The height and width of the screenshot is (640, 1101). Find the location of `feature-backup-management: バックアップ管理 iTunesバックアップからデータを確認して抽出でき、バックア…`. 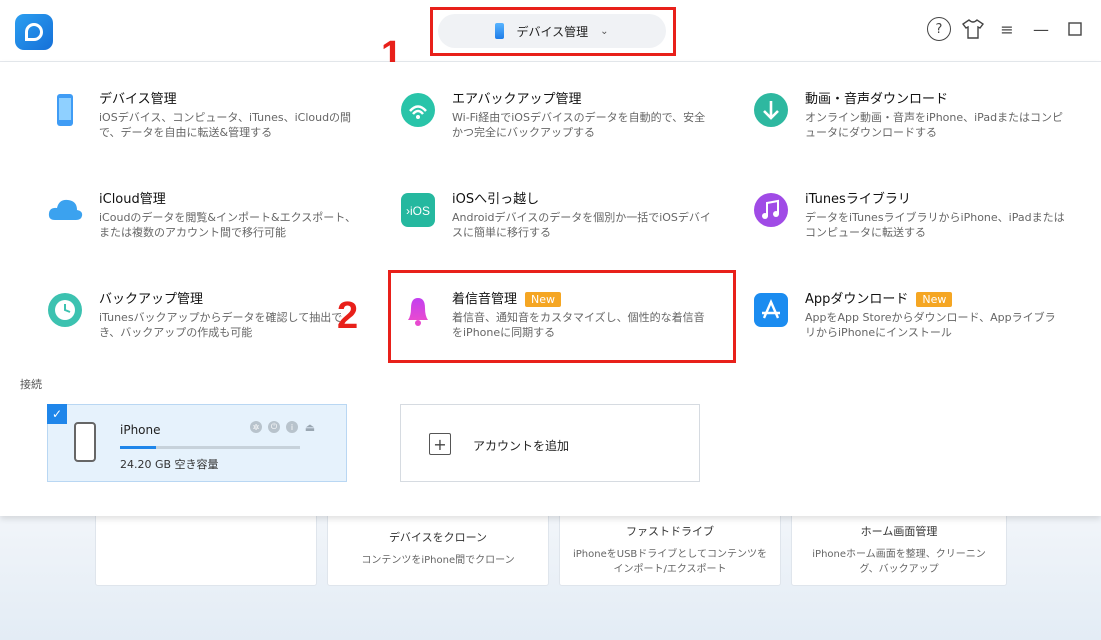

feature-backup-management: バックアップ管理 iTunesバックアップからデータを確認して抽出でき、バックア… is located at coordinates (207, 324).